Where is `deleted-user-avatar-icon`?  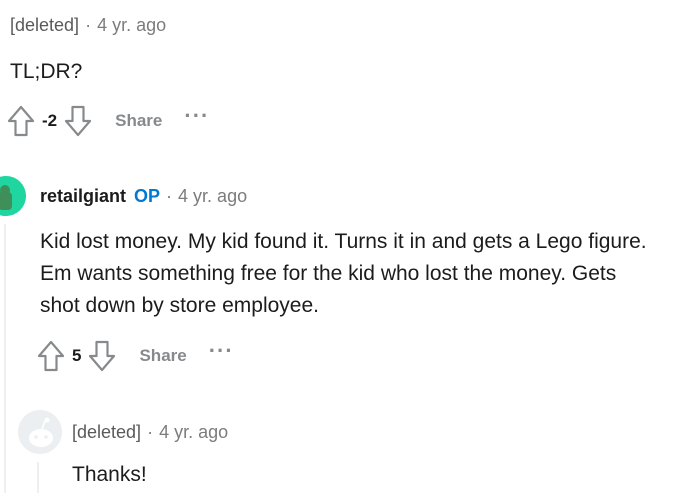
deleted-user-avatar-icon is located at coordinates (40, 432).